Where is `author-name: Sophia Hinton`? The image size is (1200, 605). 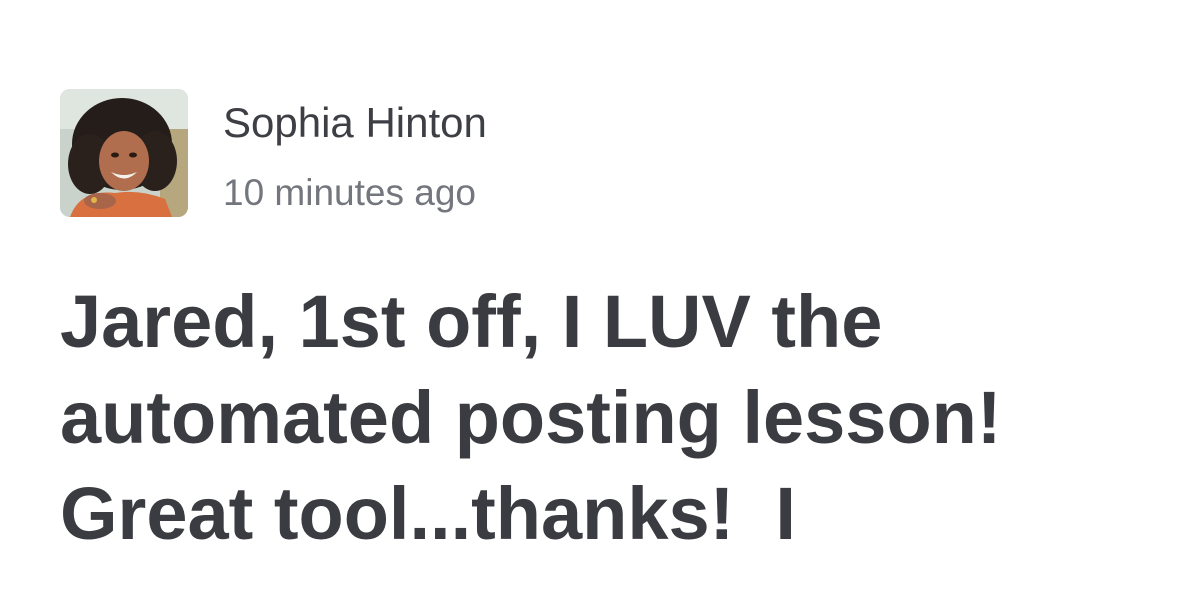
author-name: Sophia Hinton is located at coordinates (355, 123).